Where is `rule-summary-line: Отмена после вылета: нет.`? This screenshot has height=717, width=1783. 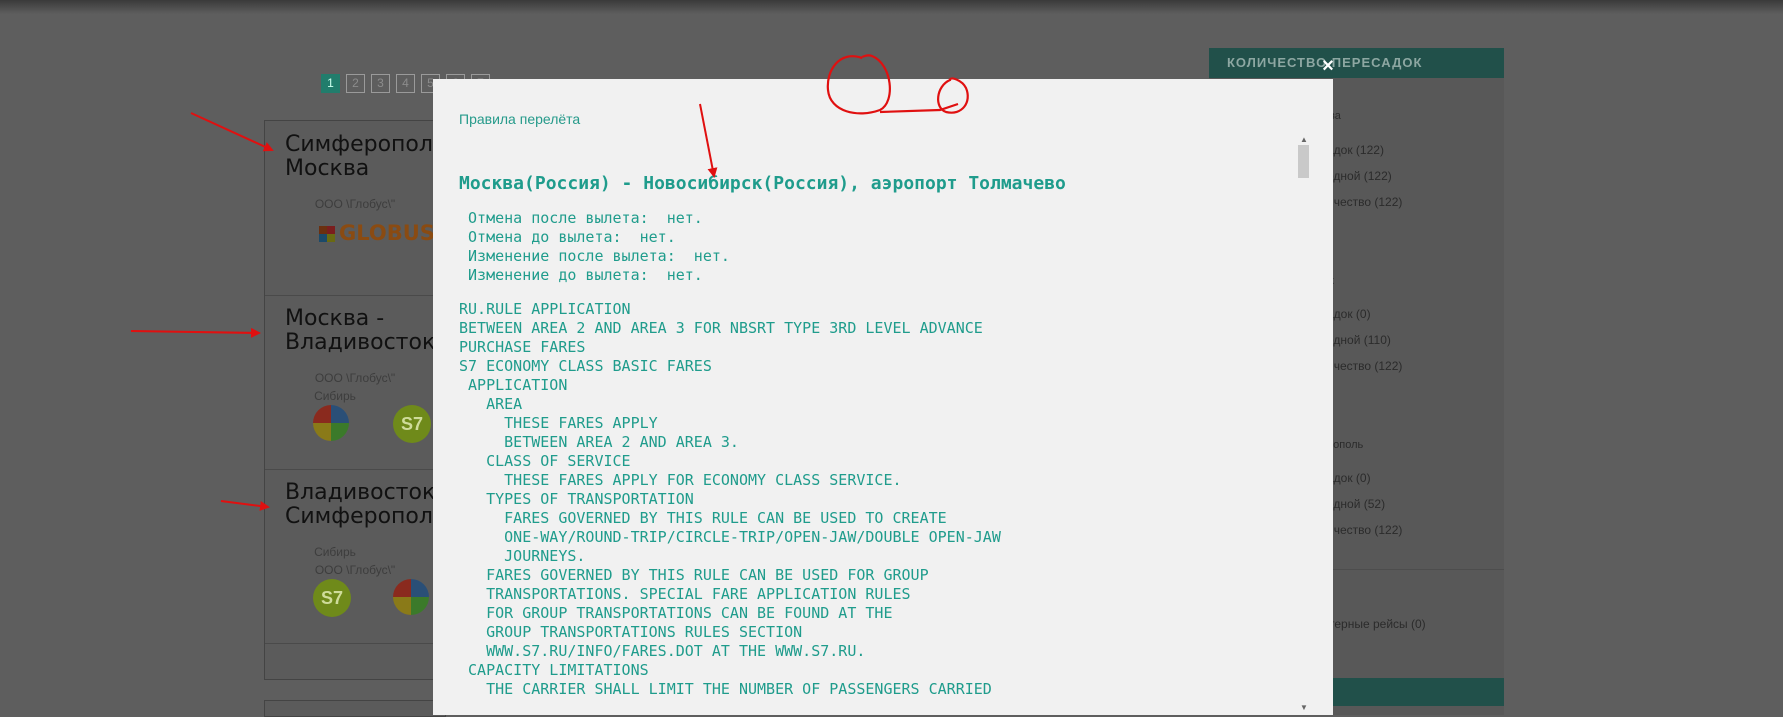 rule-summary-line: Отмена после вылета: нет. is located at coordinates (581, 218).